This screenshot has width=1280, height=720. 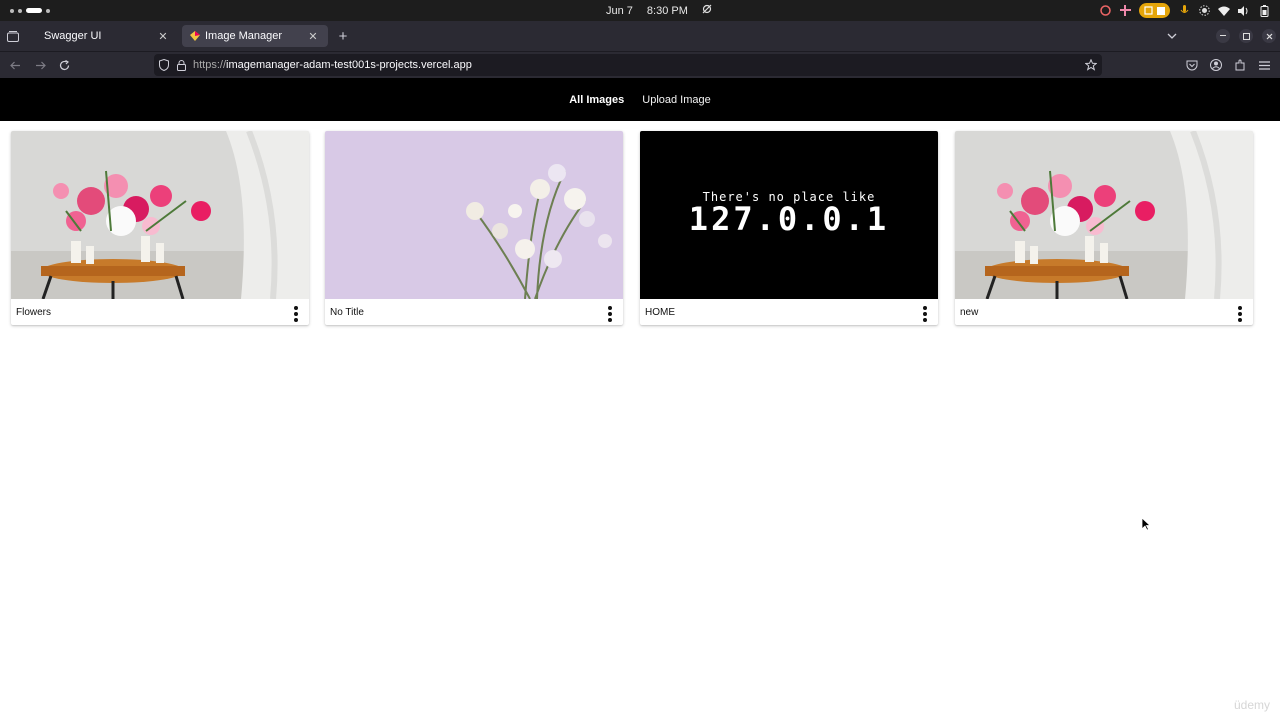 I want to click on microphone-icon, so click(x=1184, y=11).